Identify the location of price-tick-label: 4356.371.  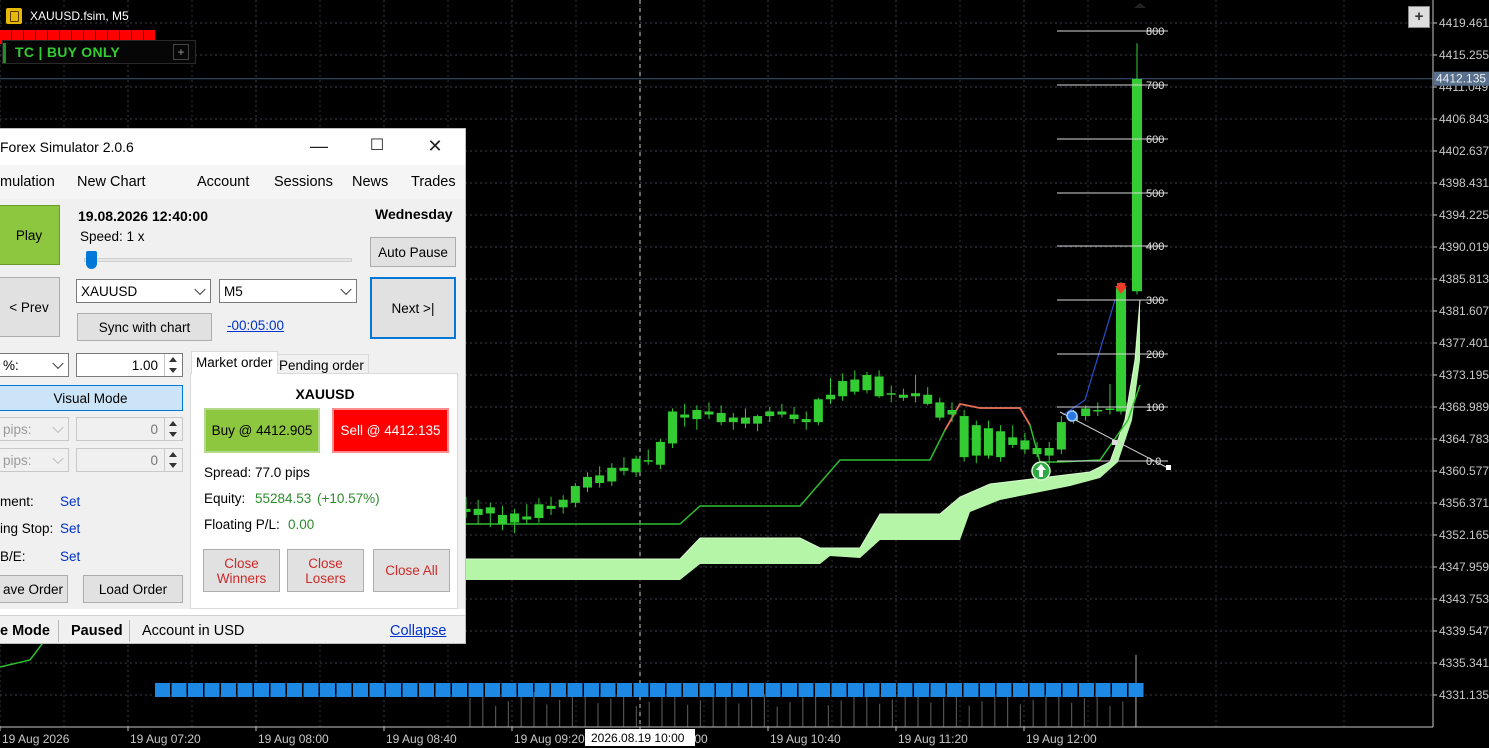
(1464, 503).